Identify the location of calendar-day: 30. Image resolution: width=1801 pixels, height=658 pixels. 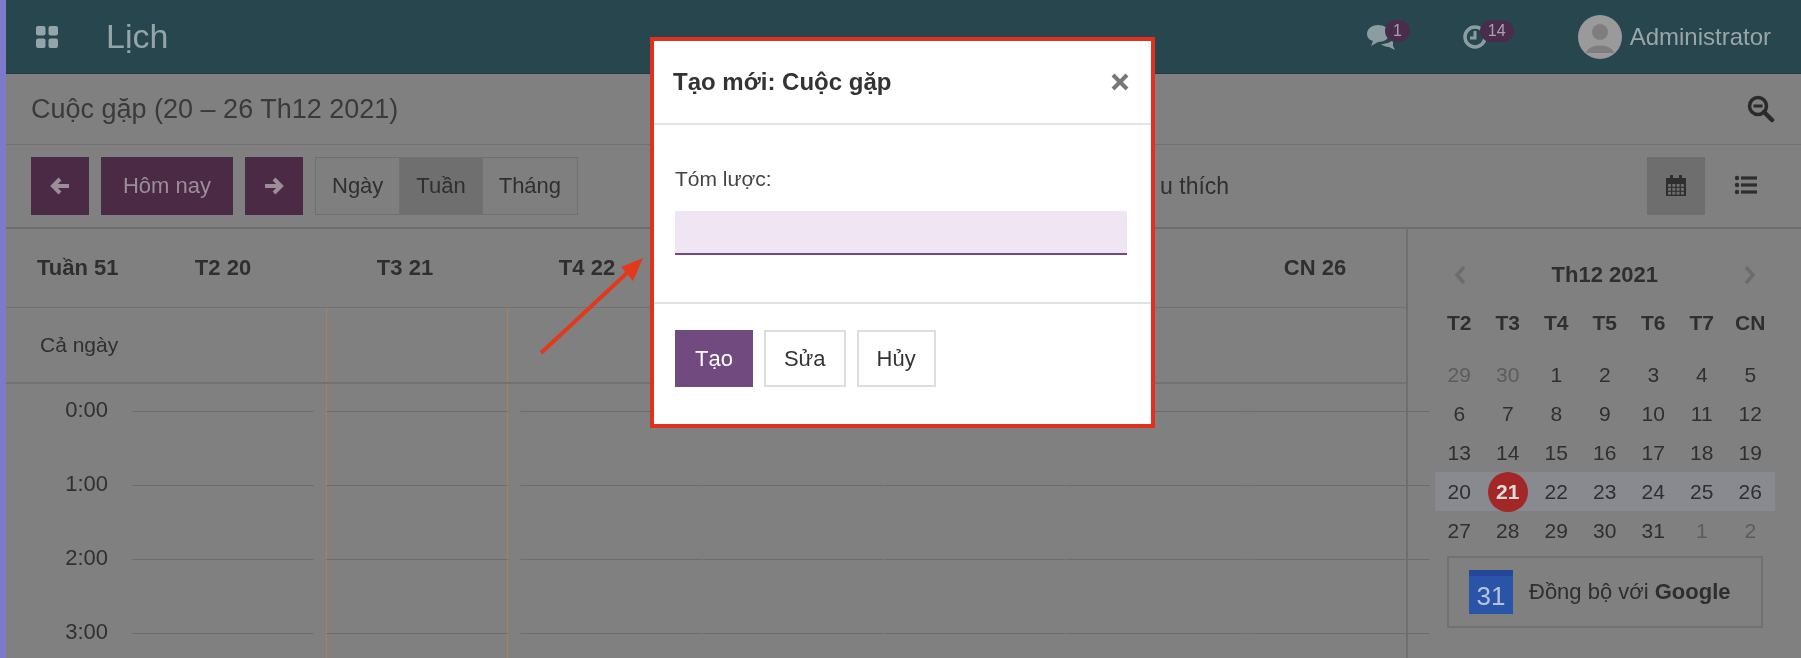
(1605, 530).